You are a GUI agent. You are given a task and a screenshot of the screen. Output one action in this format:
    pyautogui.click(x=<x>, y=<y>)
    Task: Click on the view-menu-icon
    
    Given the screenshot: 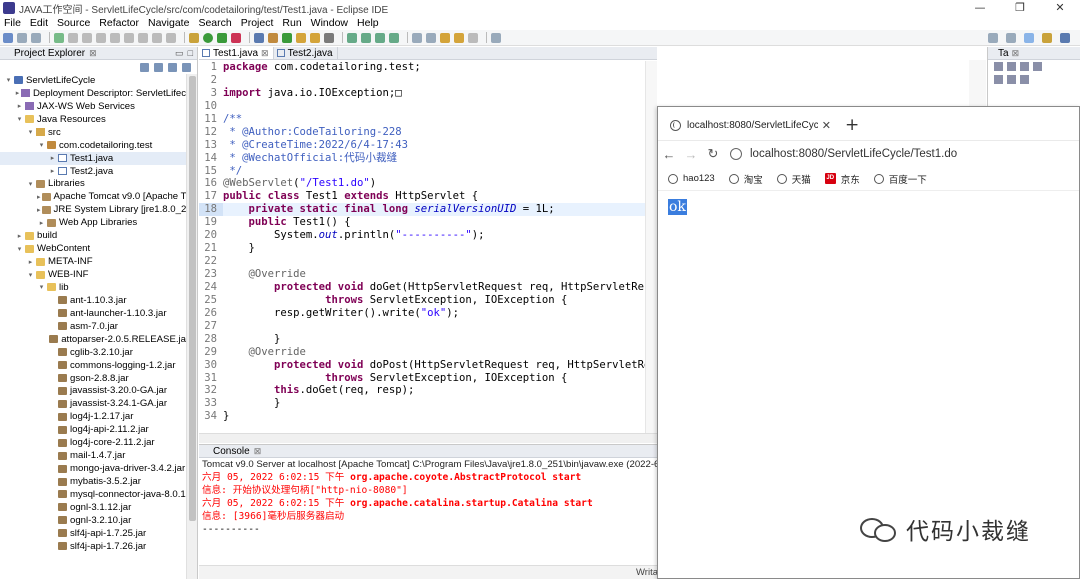 What is the action you would take?
    pyautogui.click(x=186, y=67)
    